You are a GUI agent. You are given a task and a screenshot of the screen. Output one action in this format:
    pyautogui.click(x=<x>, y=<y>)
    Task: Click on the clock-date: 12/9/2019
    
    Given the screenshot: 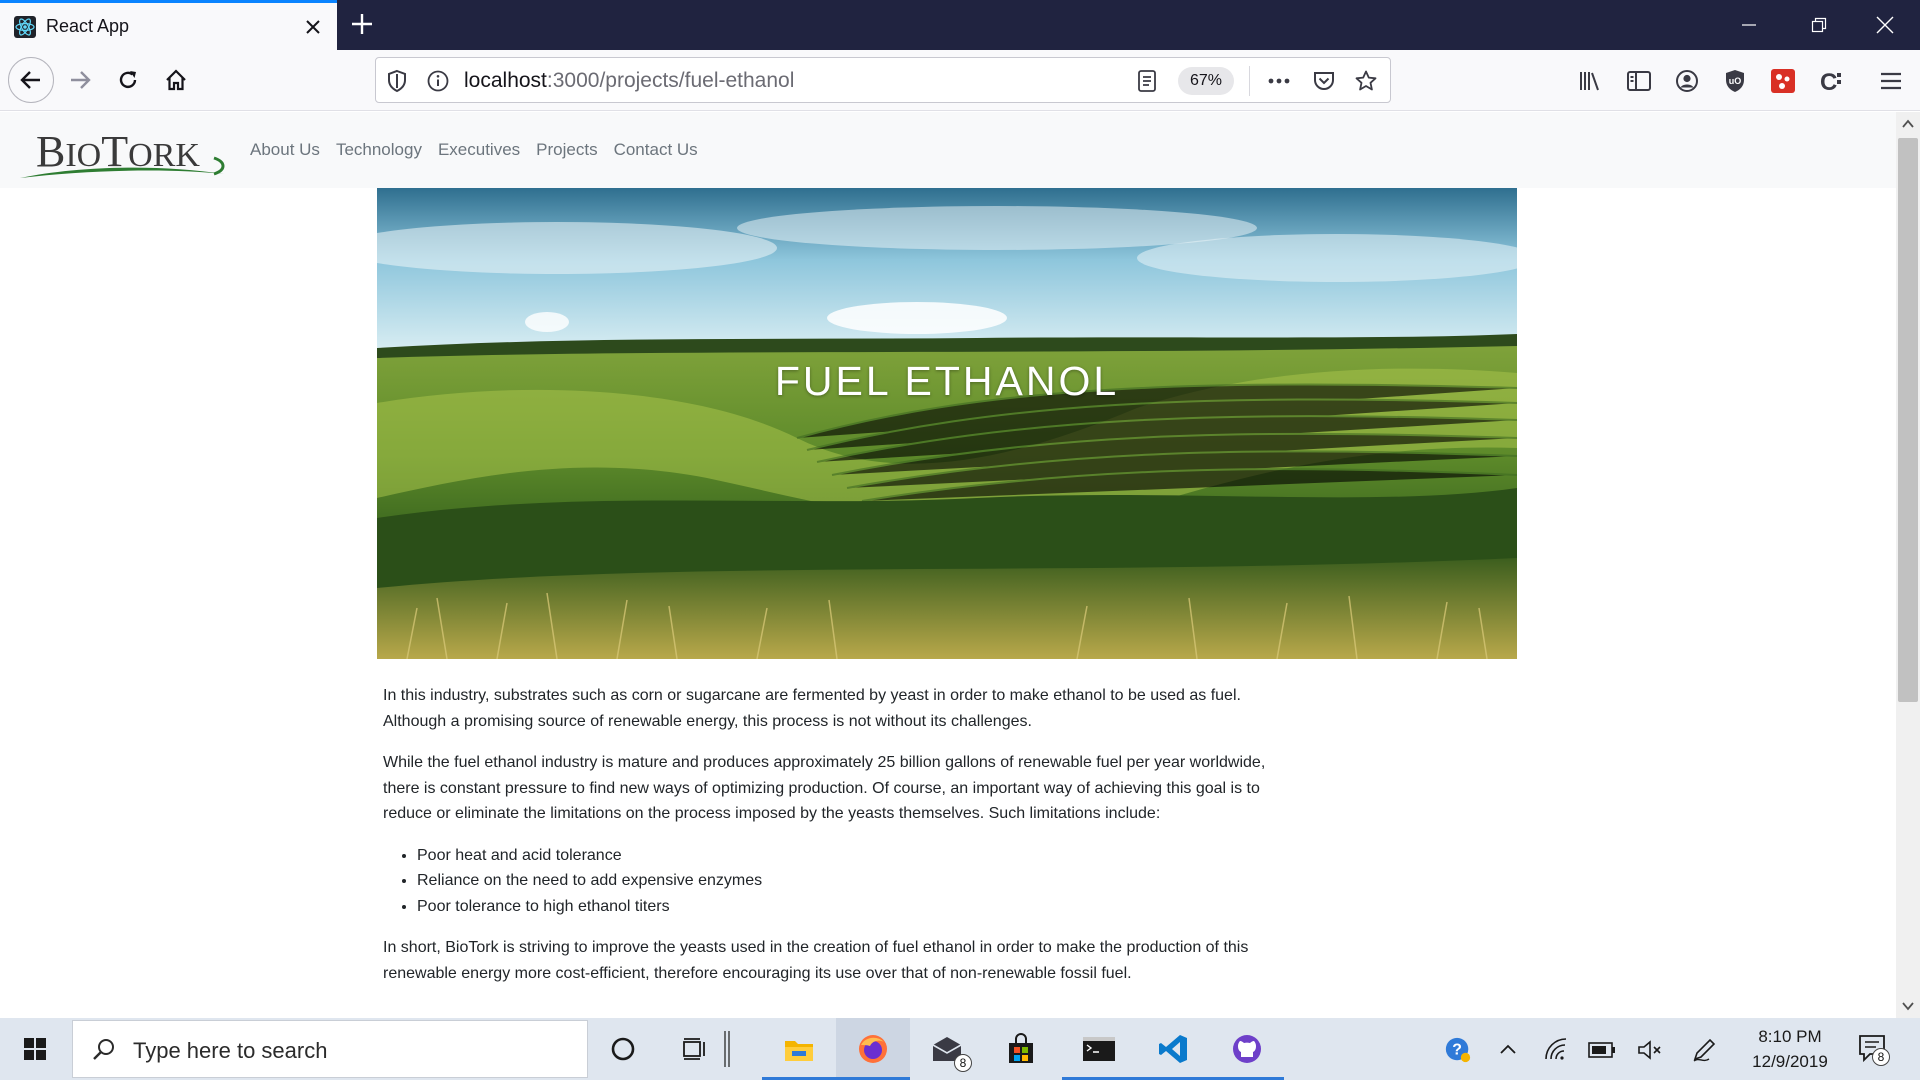 What is the action you would take?
    pyautogui.click(x=1790, y=1061)
    